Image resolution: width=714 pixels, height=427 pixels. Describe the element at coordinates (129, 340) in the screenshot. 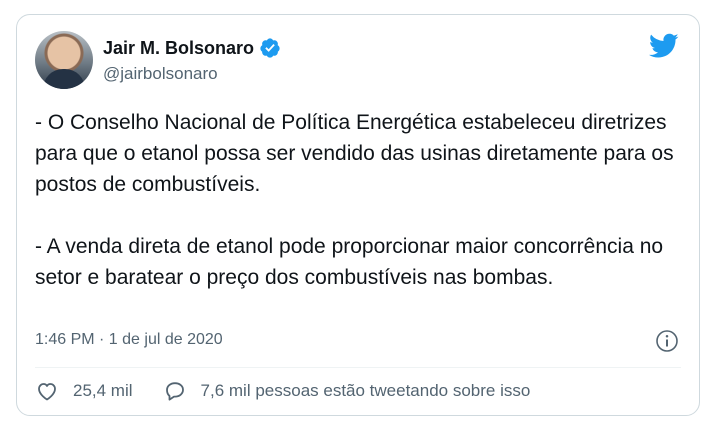

I see `tweet-timestamp: 1:46 PM · 1 de jul de 2020` at that location.